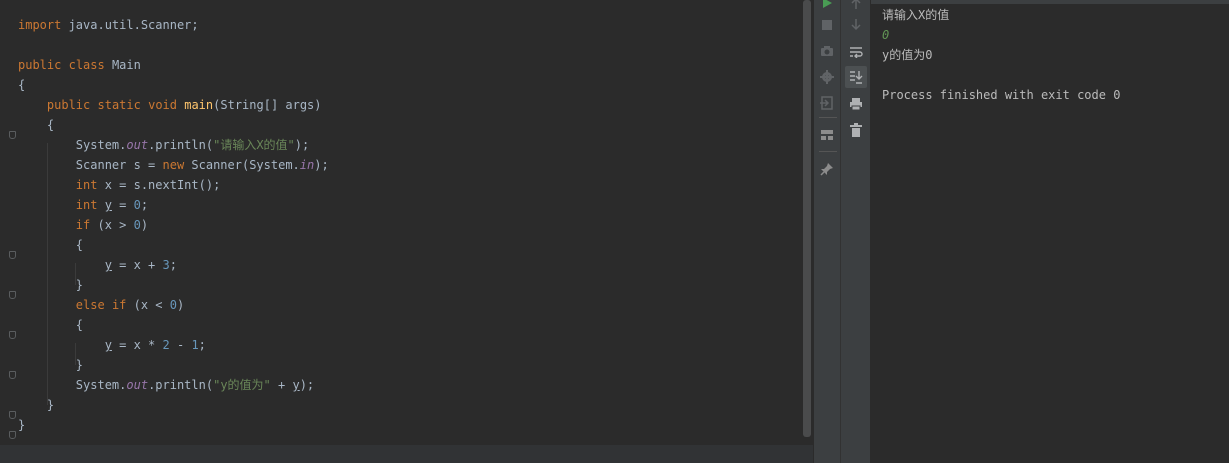  I want to click on code-line: System.out.println("请输入X的值");, so click(173, 145).